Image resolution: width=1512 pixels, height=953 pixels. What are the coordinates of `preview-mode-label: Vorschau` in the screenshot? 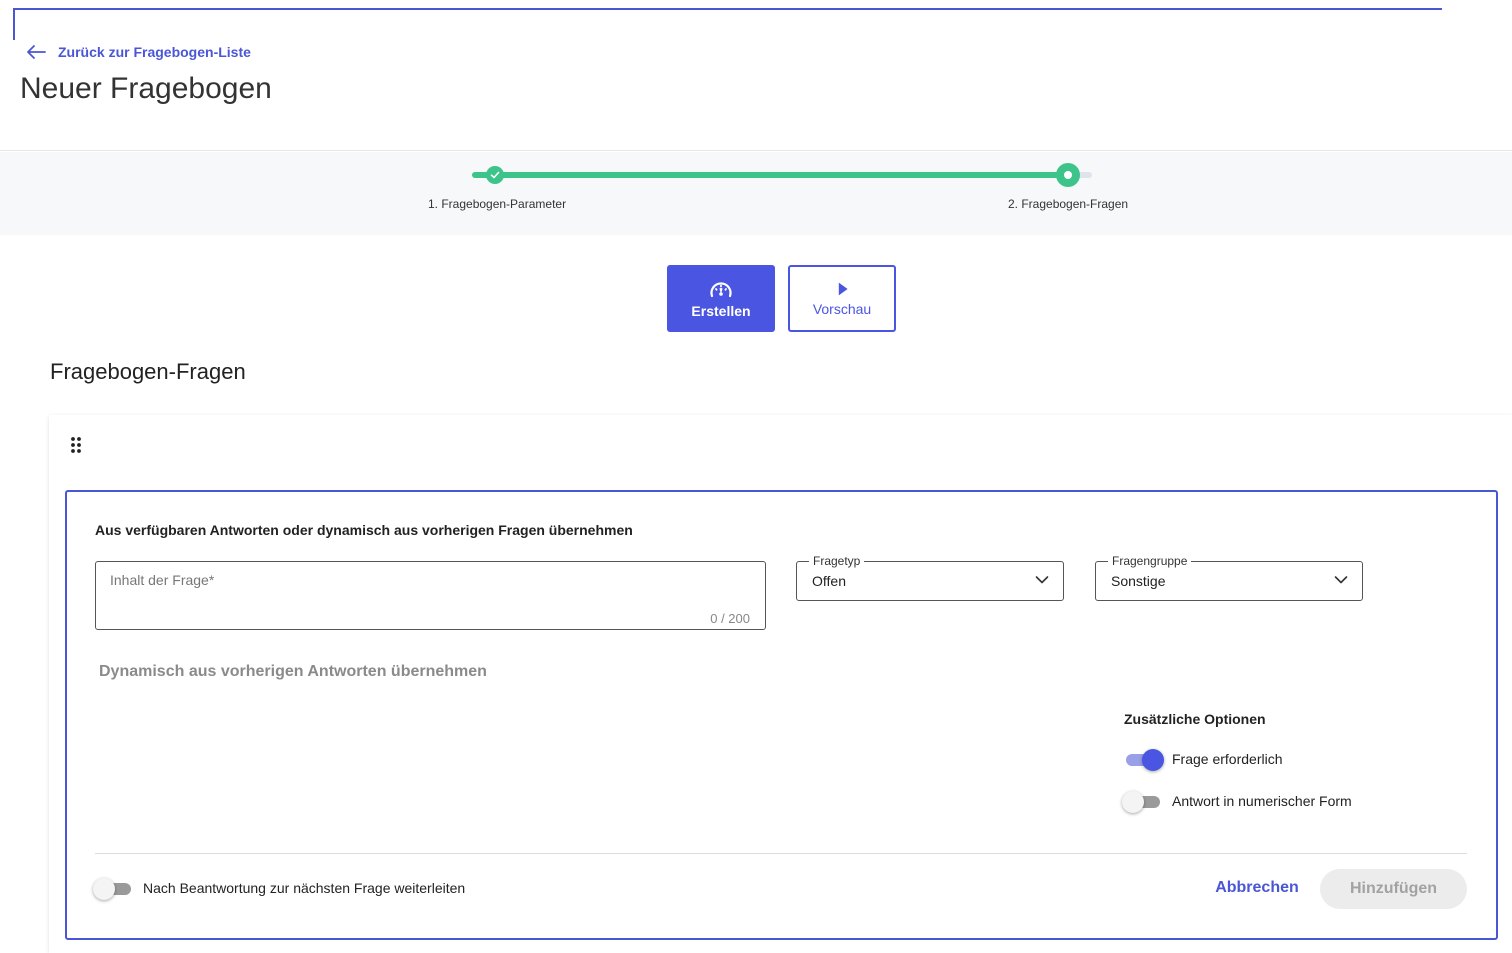 It's located at (842, 308).